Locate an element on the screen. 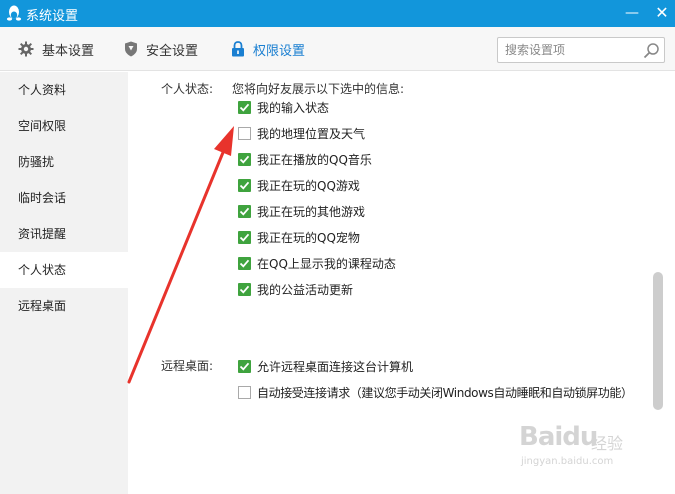 This screenshot has height=494, width=675. personal-status-intro: 您将向好友展示以下选中的信息: is located at coordinates (318, 89).